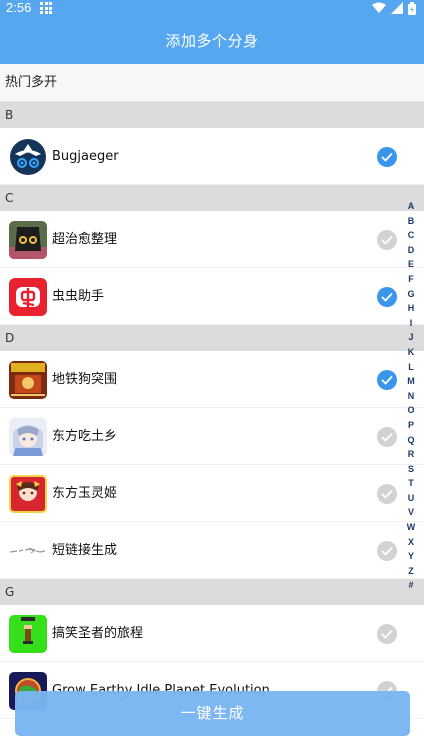 The image size is (424, 752). I want to click on app-name: 超治愈整理, so click(85, 239).